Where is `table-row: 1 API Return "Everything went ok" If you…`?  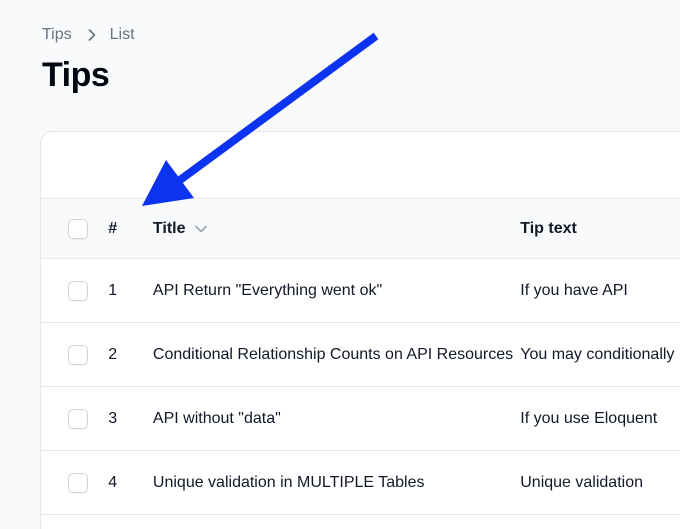
table-row: 1 API Return "Everything went ok" If you… is located at coordinates (360, 291).